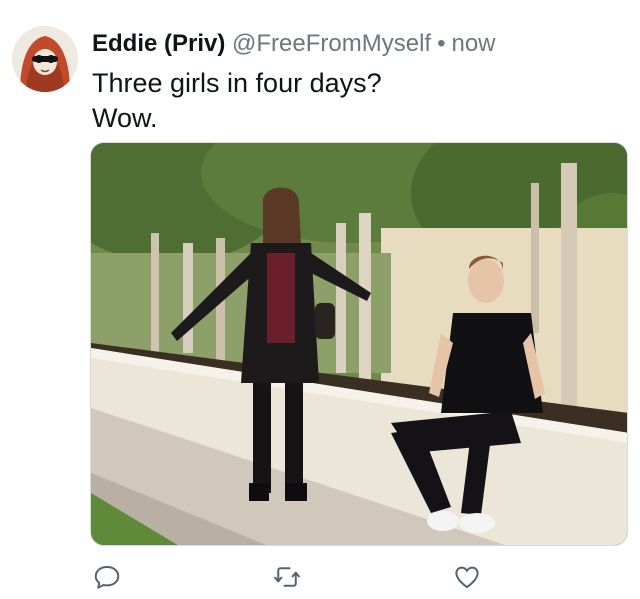 The width and height of the screenshot is (640, 599). I want to click on author-handle: @FreeFromMyself, so click(331, 43).